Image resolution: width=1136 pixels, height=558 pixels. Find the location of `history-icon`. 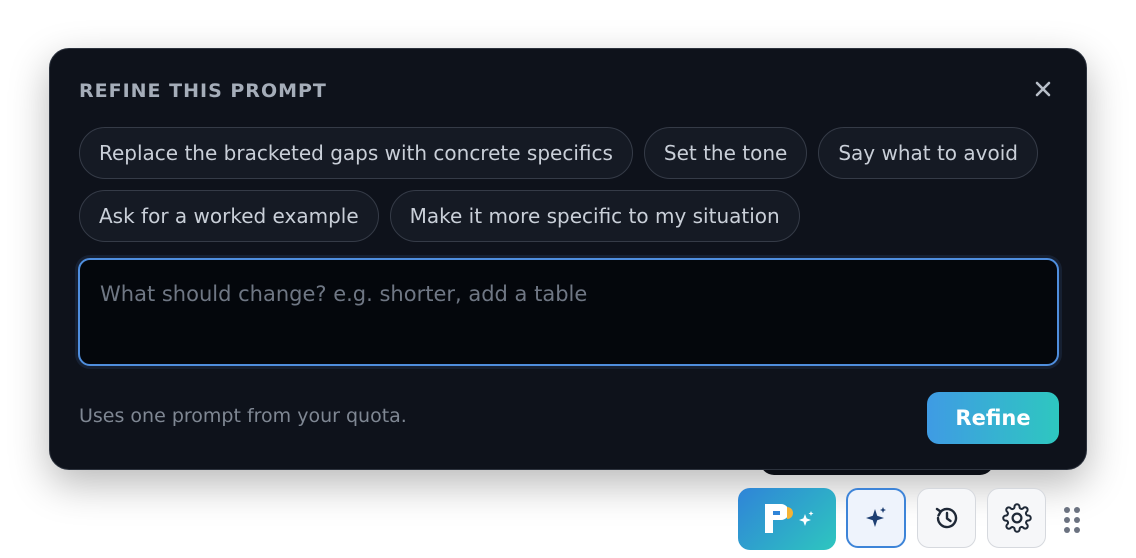

history-icon is located at coordinates (946, 518).